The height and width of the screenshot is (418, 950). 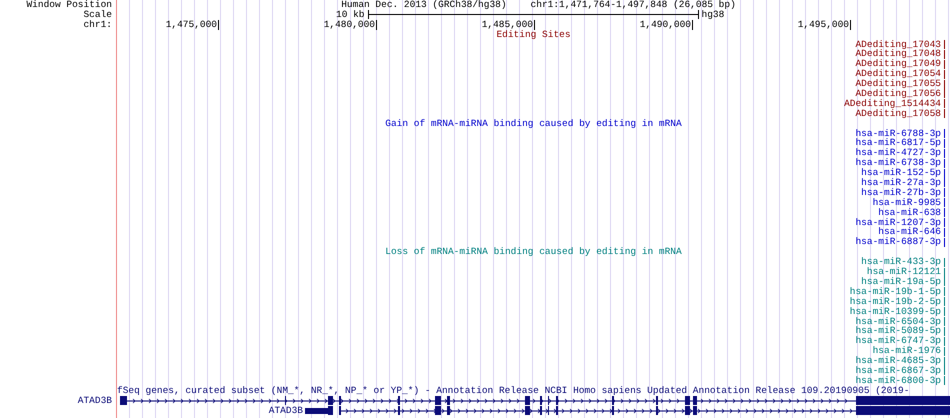 What do you see at coordinates (898, 163) in the screenshot?
I see `feature-label: hsa-miR-6738-3p` at bounding box center [898, 163].